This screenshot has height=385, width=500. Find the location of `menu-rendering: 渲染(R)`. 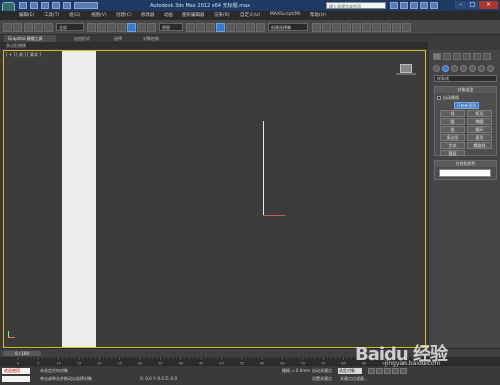

menu-rendering: 渲染(R) is located at coordinates (222, 15).